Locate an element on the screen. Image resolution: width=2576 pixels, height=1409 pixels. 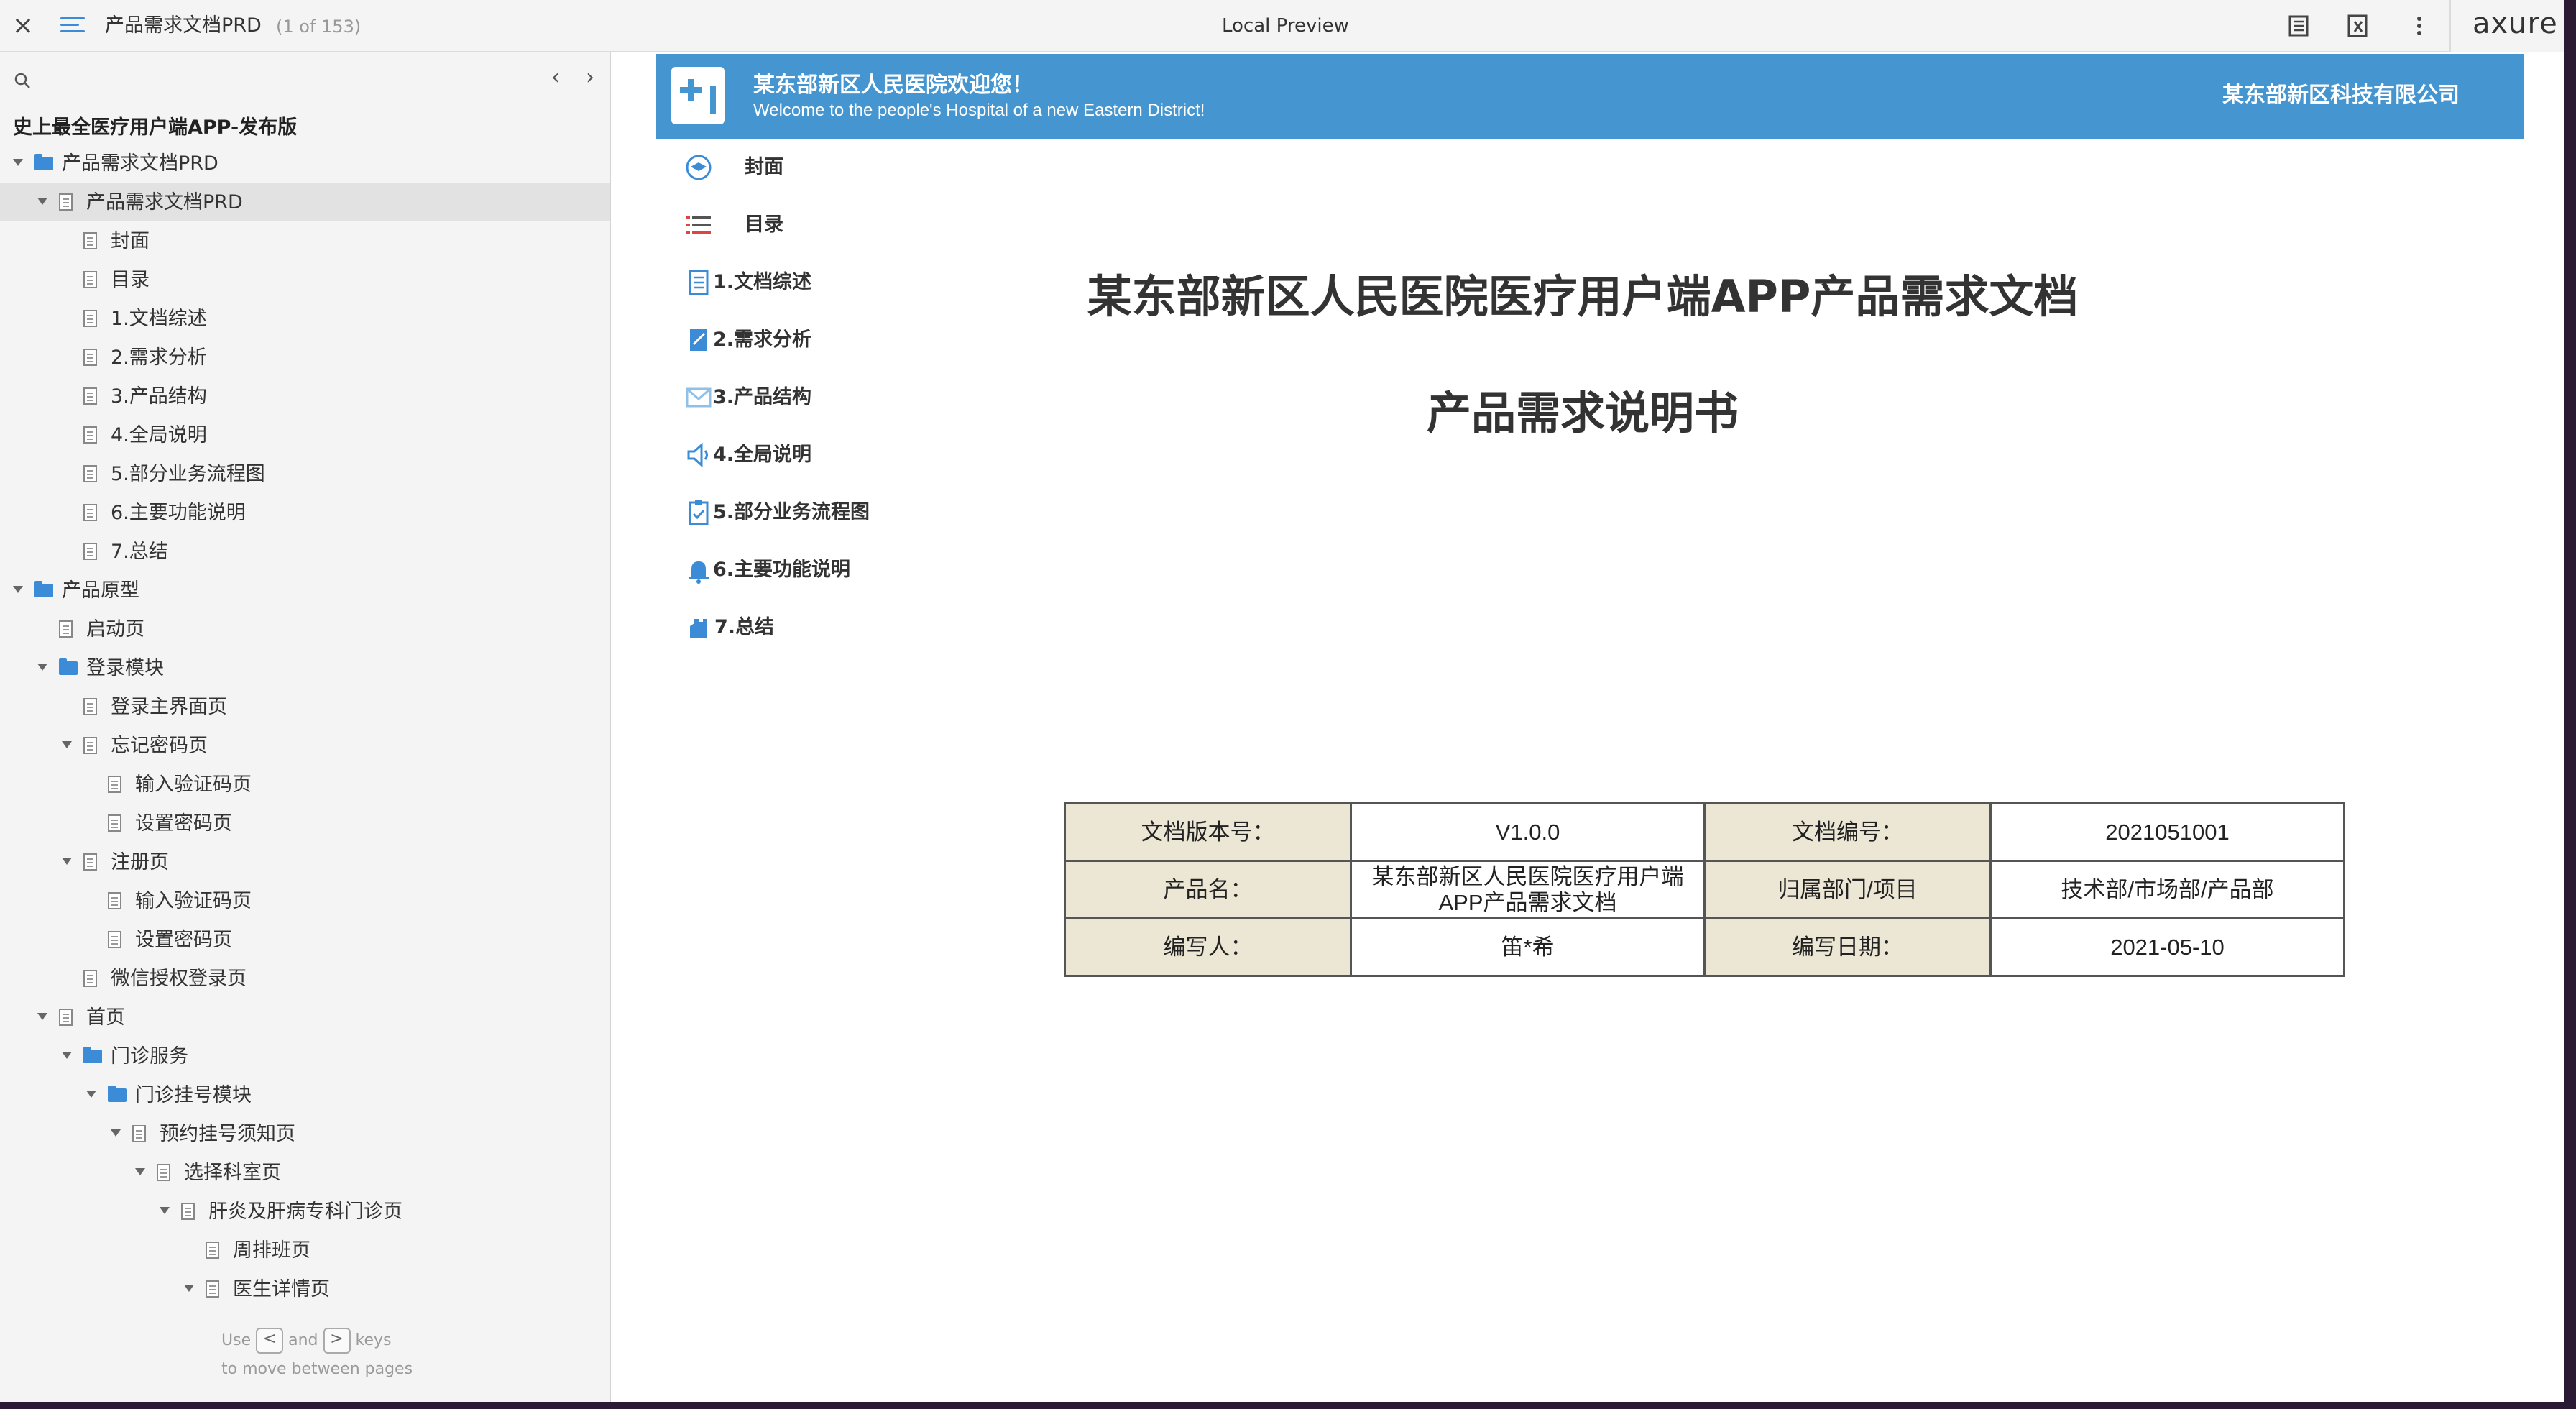
sitemap-tree-item: 选择科室页 is located at coordinates (305, 1172).